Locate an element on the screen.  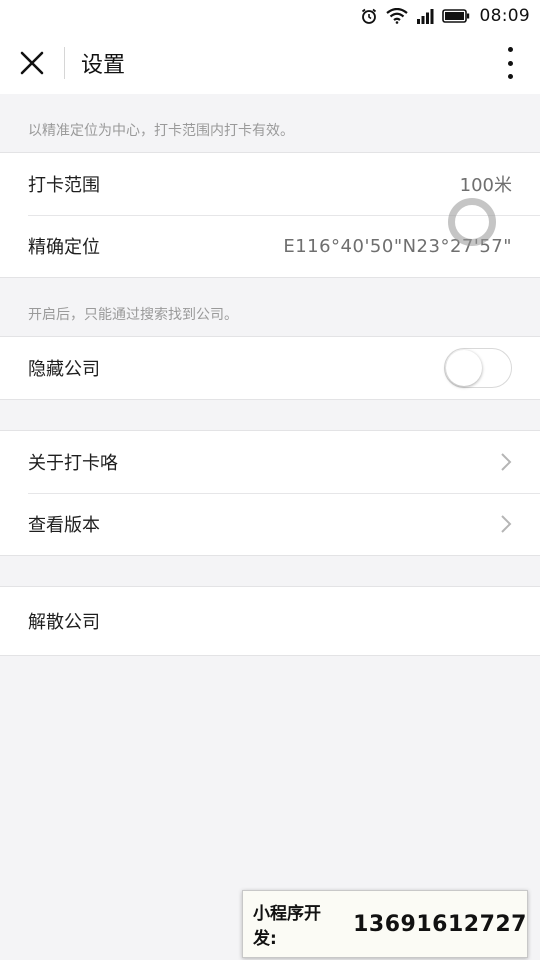
nav-divider is located at coordinates (64, 63).